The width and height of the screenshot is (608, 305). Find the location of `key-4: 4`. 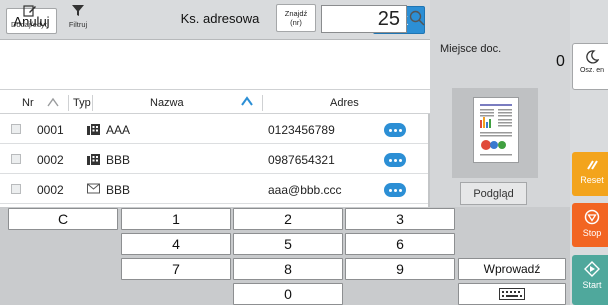

key-4: 4 is located at coordinates (176, 244).